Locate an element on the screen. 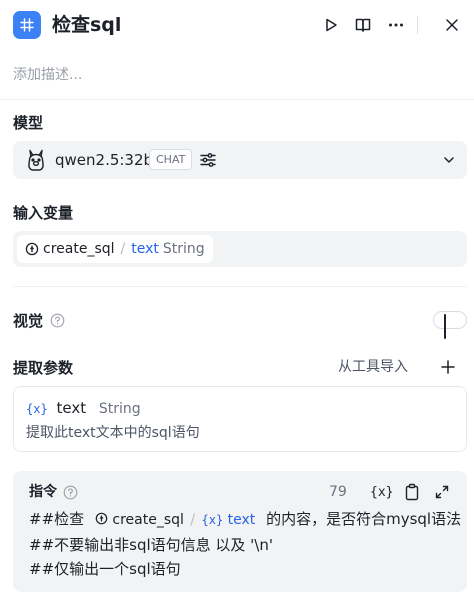 This screenshot has width=474, height=610. model-selector: qwen2.5:32b CHAT is located at coordinates (240, 160).